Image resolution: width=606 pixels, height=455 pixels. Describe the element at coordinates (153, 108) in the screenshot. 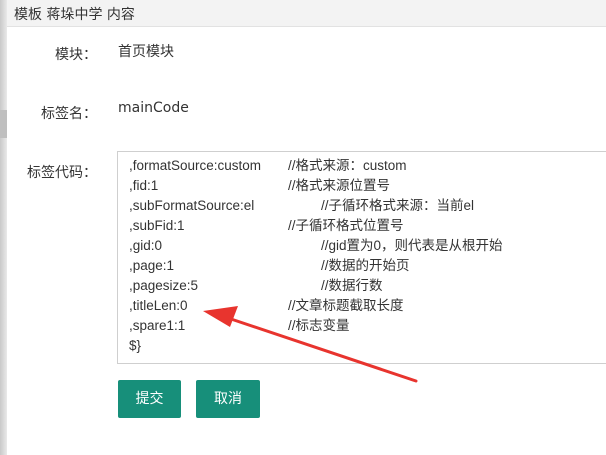

I see `tag-name-value: mainCode` at that location.